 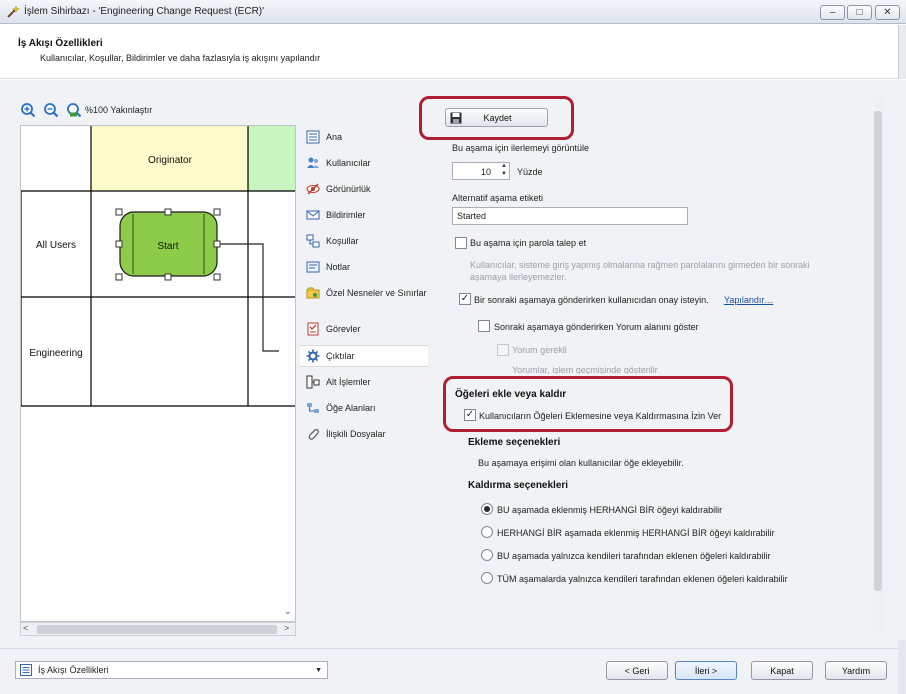 I want to click on alt-stage-input: Started, so click(x=570, y=216).